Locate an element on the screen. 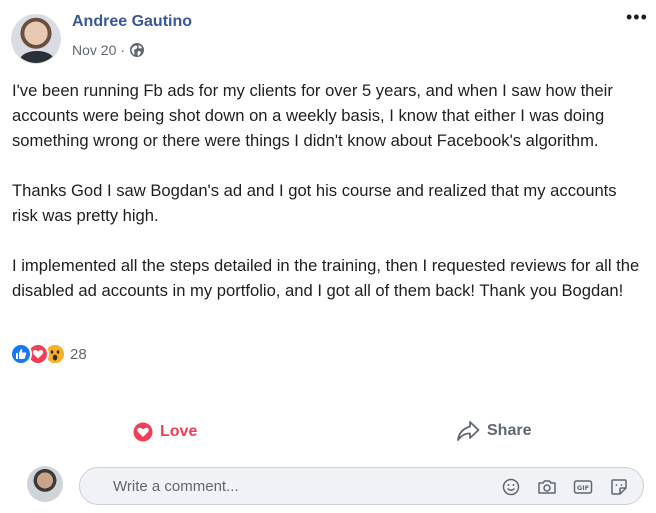 This screenshot has height=513, width=656. svg-text: GIF is located at coordinates (583, 488).